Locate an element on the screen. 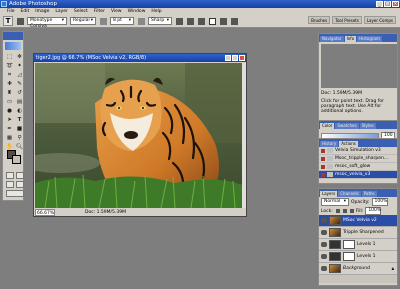 Image resolution: width=400 pixels, height=289 pixels. tab-swatches: Swatches is located at coordinates (347, 126).